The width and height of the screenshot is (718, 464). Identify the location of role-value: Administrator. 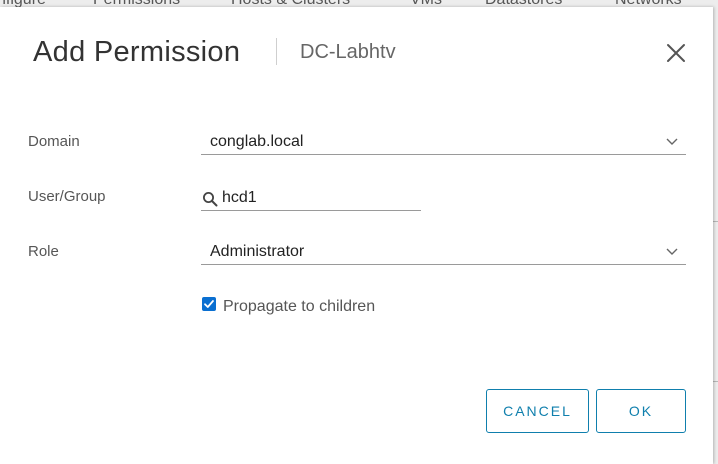
(257, 251).